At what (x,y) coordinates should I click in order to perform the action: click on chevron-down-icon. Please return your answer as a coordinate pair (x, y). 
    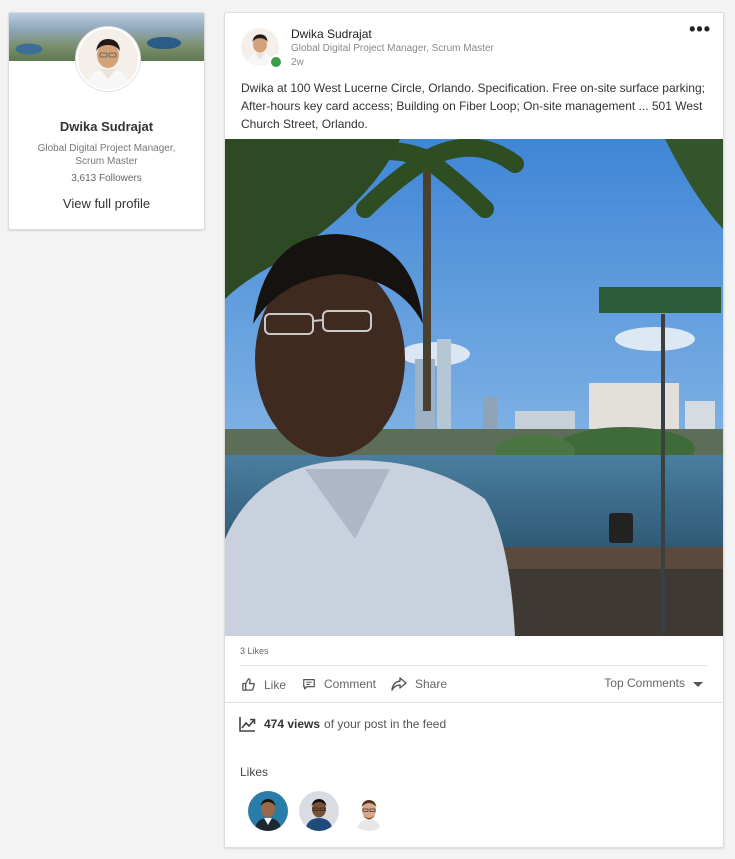
    Looking at the image, I should click on (698, 684).